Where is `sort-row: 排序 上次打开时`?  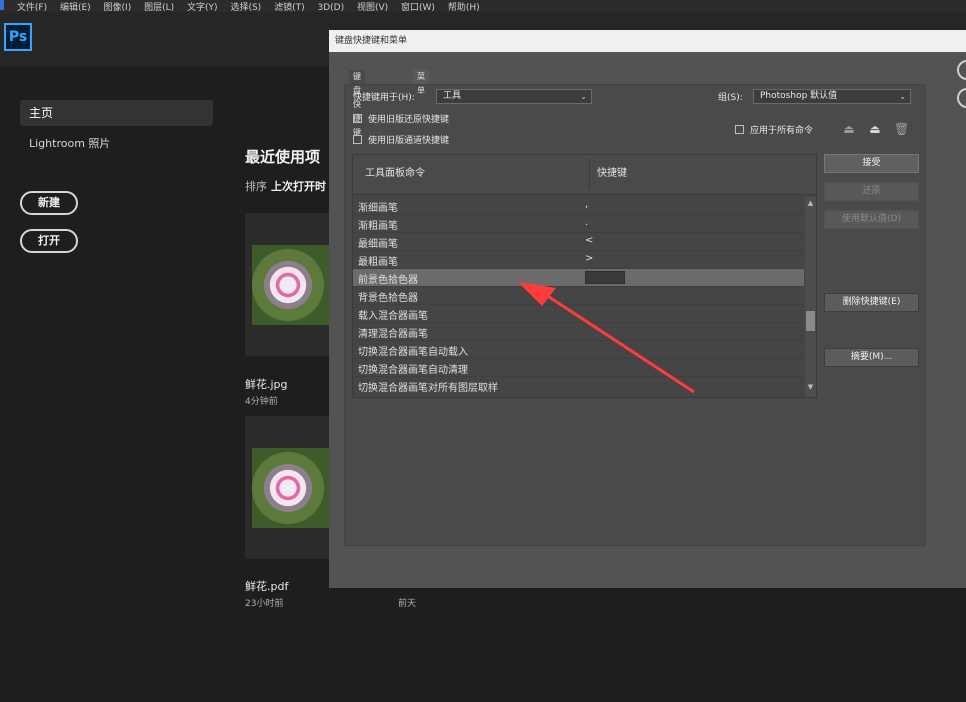
sort-row: 排序 上次打开时 is located at coordinates (285, 186).